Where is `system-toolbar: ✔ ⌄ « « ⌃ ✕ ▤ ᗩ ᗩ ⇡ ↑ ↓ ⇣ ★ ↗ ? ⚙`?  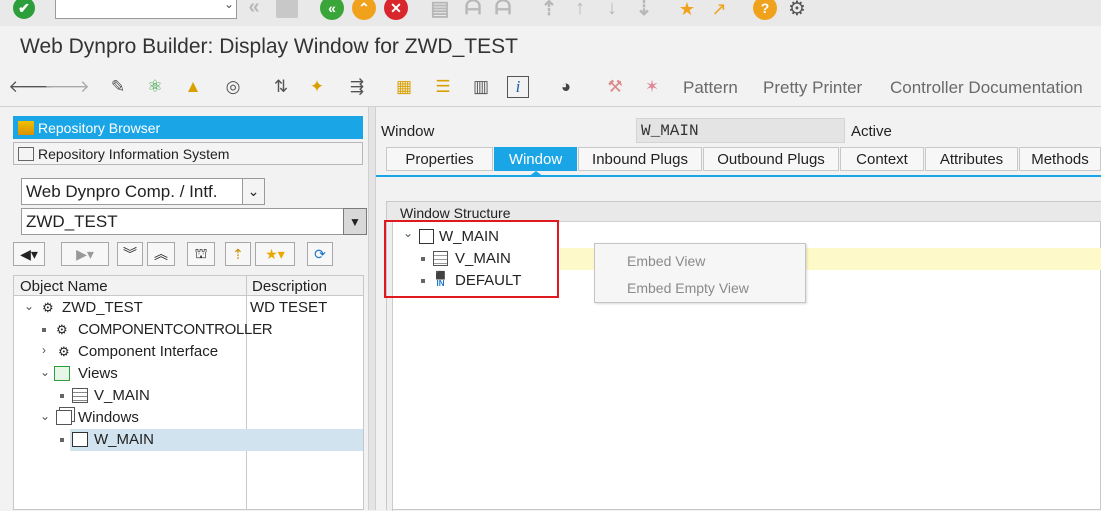
system-toolbar: ✔ ⌄ « « ⌃ ✕ ▤ ᗩ ᗩ ⇡ ↑ ↓ ⇣ ★ ↗ ? ⚙ is located at coordinates (550, 13).